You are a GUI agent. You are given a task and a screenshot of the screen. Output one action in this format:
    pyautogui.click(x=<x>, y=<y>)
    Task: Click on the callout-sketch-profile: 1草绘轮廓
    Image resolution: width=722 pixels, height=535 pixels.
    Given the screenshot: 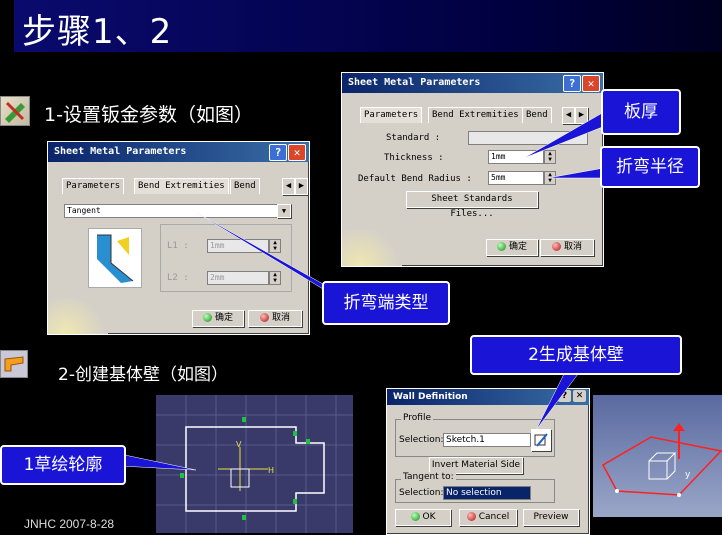 What is the action you would take?
    pyautogui.click(x=63, y=465)
    